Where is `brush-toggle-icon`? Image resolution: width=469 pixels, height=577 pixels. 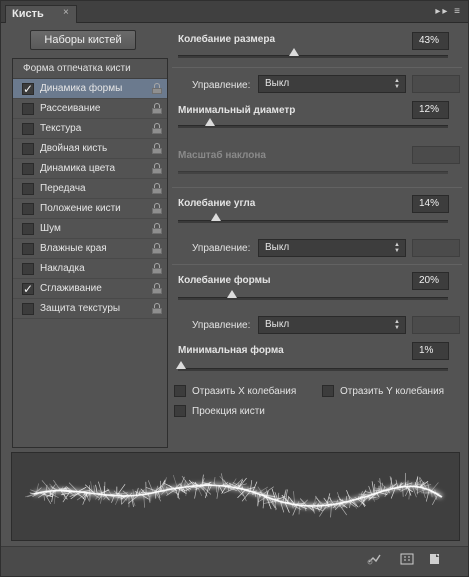
brush-toggle-icon is located at coordinates (374, 559).